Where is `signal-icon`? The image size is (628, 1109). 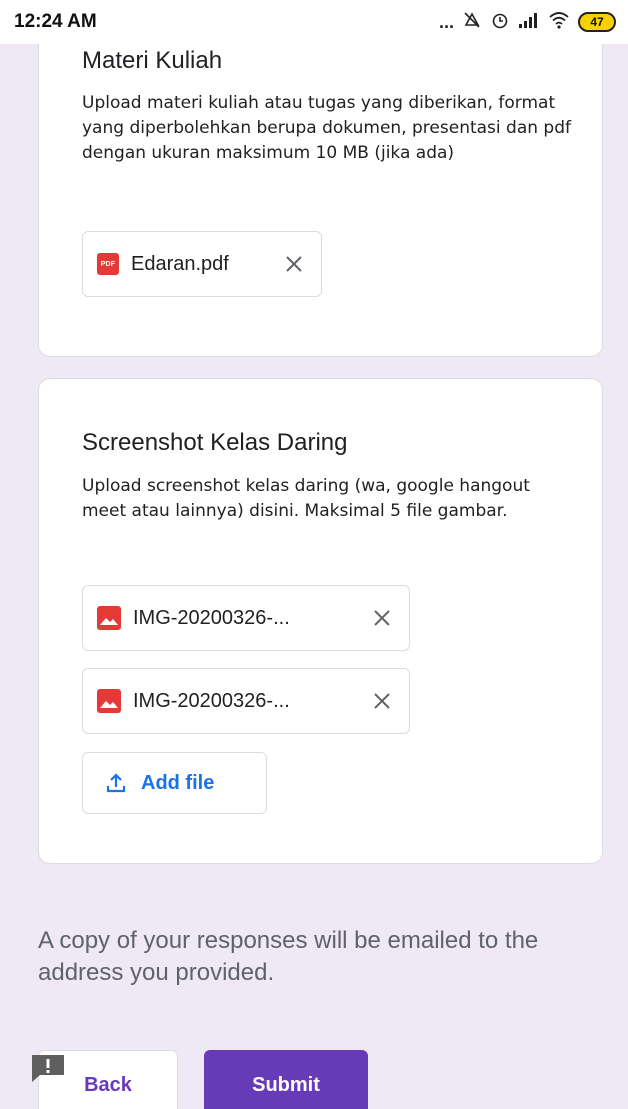 signal-icon is located at coordinates (529, 22).